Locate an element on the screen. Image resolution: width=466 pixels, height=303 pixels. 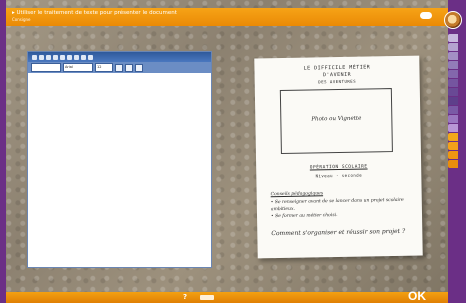
new-doc-icon is located at coordinates (34, 57).